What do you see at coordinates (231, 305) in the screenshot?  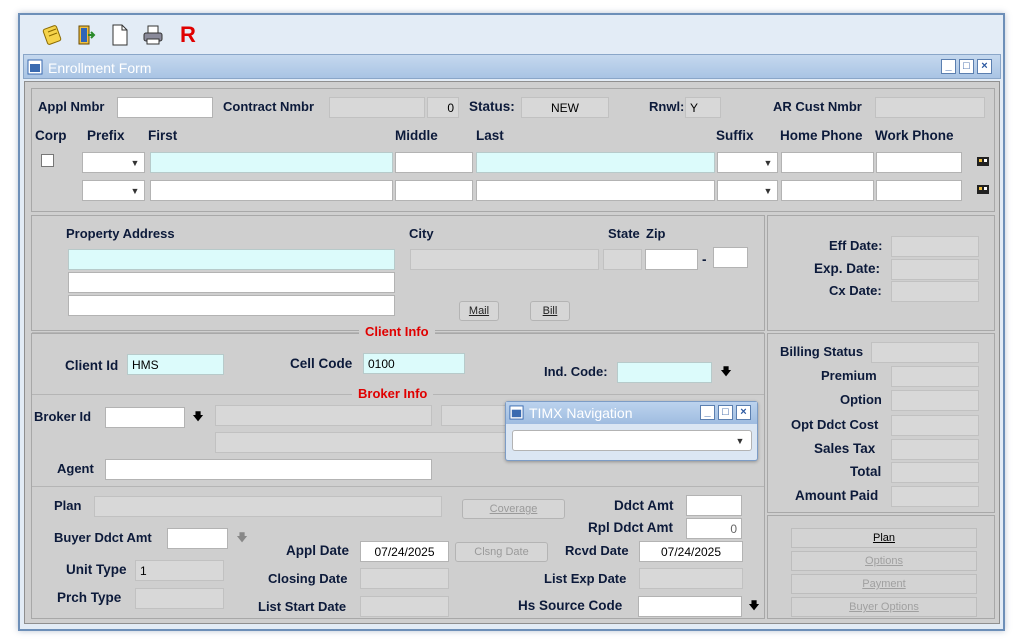 I see `property-address-line3` at bounding box center [231, 305].